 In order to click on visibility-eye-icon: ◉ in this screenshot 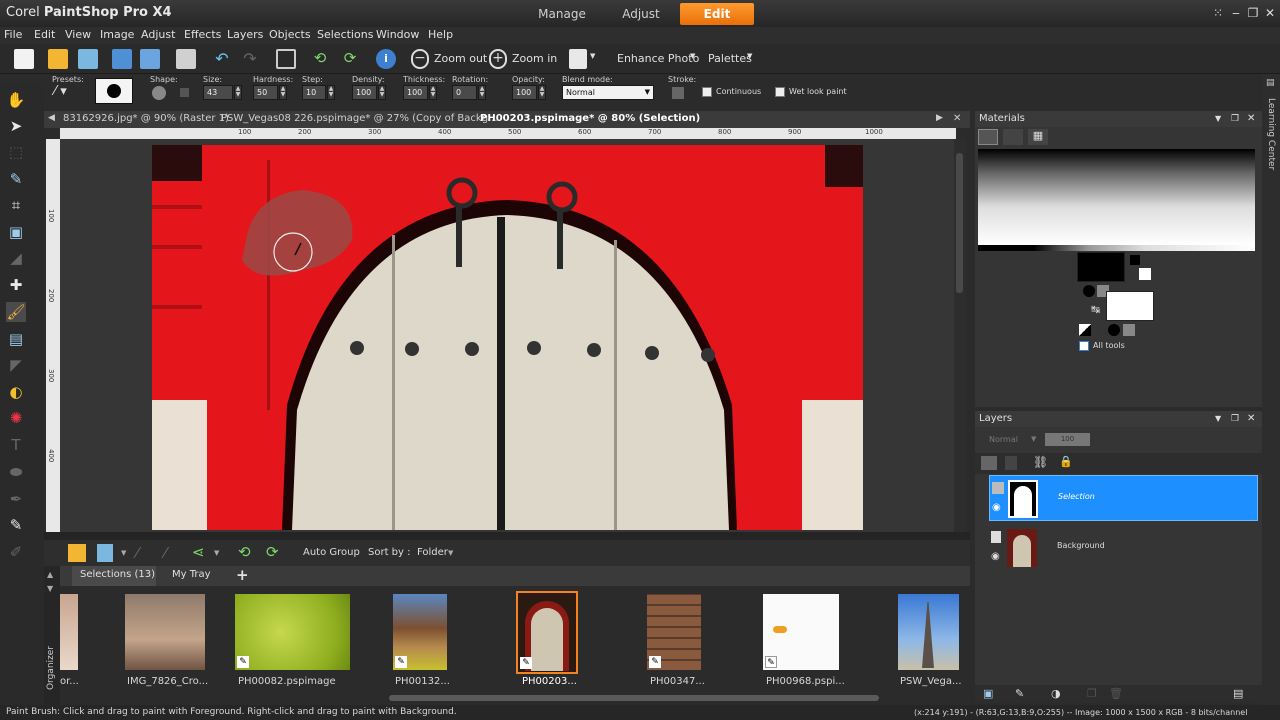, I will do `click(996, 507)`.